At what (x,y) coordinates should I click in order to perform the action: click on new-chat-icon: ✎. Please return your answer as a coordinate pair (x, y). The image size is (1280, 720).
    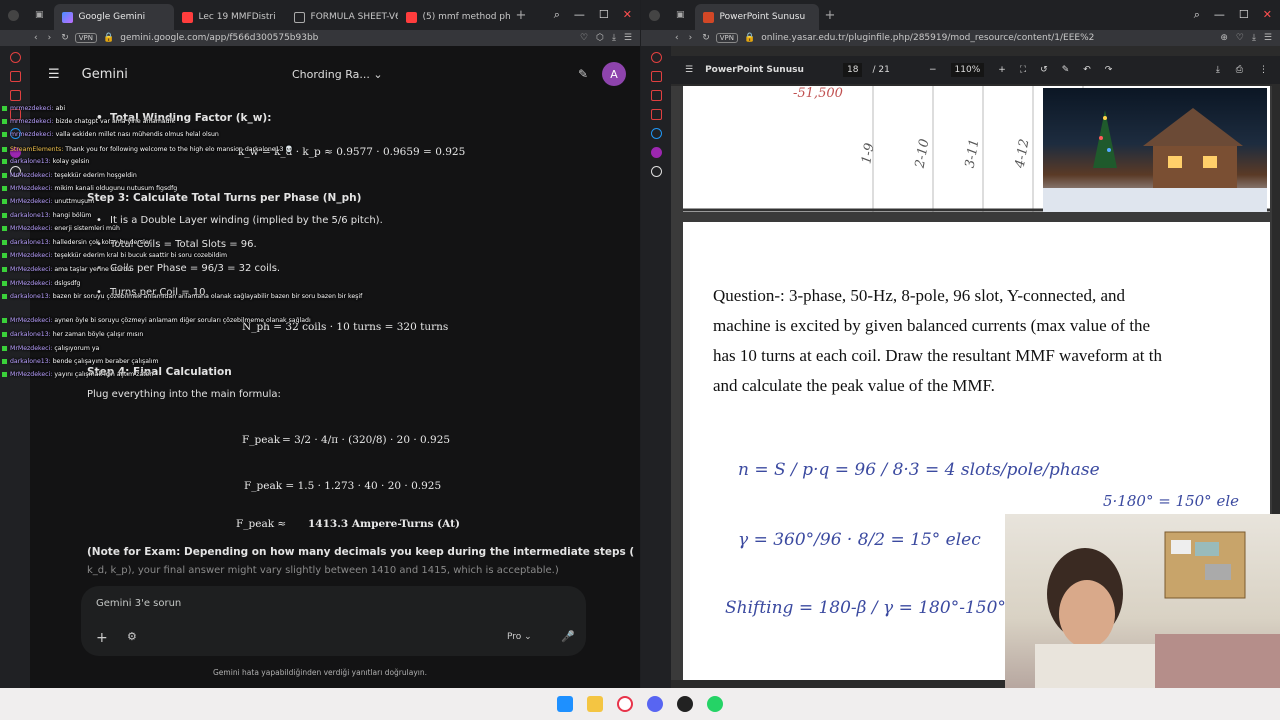
    Looking at the image, I should click on (583, 74).